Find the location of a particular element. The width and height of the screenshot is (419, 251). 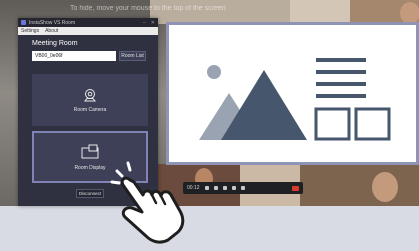

close-icon: ✕ is located at coordinates (153, 23).